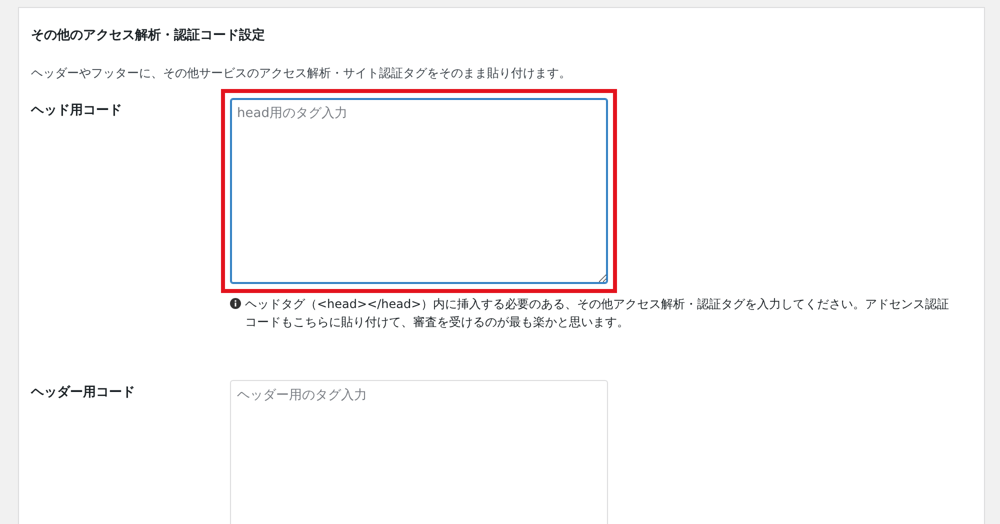  What do you see at coordinates (148, 35) in the screenshot?
I see `section-title: その他のアクセス解析・認証コード設定` at bounding box center [148, 35].